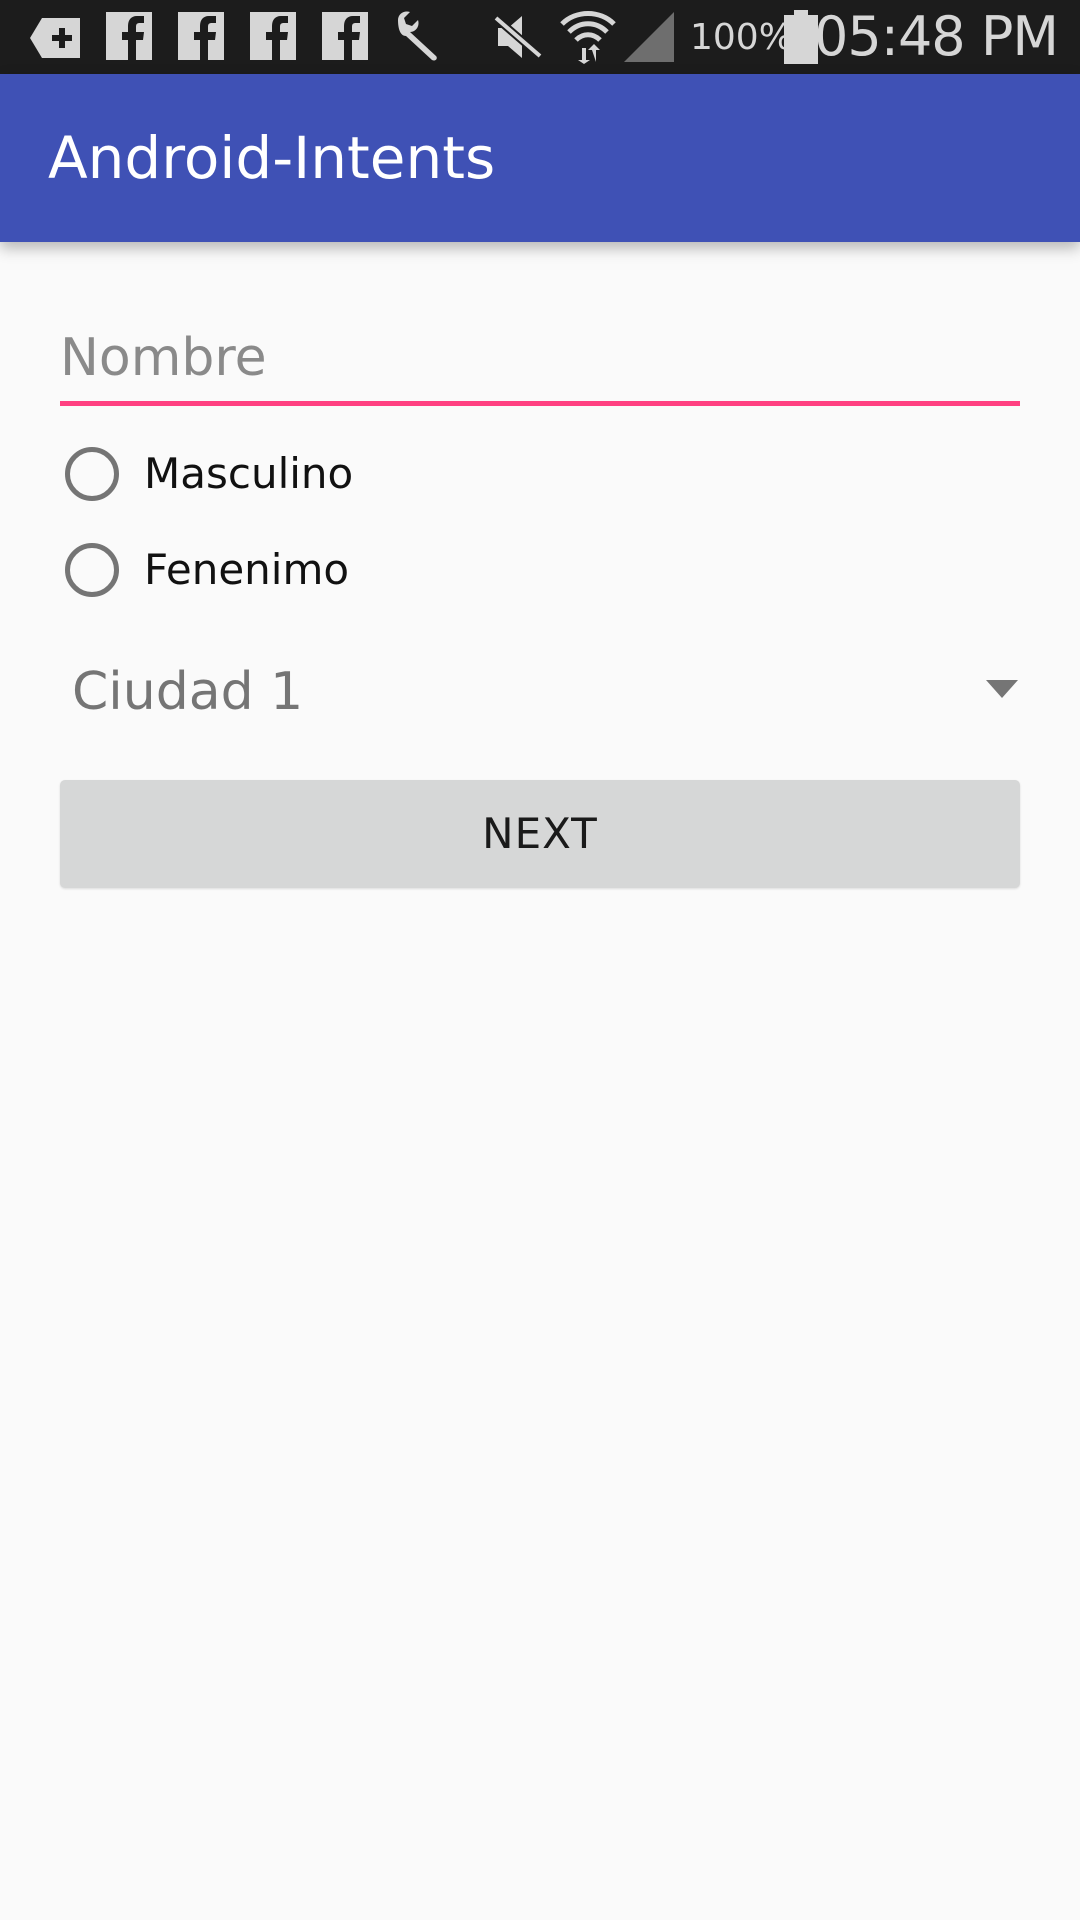  What do you see at coordinates (801, 37) in the screenshot?
I see `battery-icon` at bounding box center [801, 37].